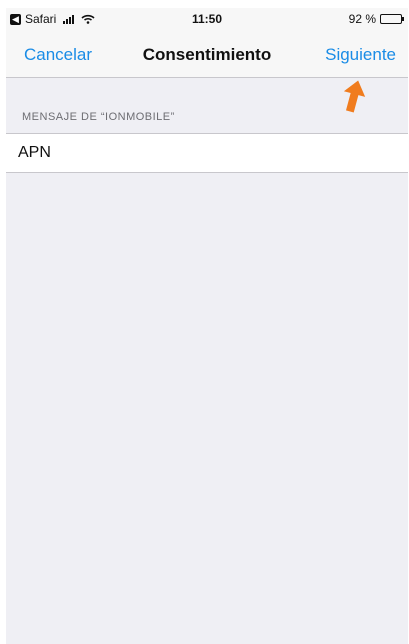 This screenshot has width=409, height=644. Describe the element at coordinates (360, 55) in the screenshot. I see `next-button: Siguiente` at that location.